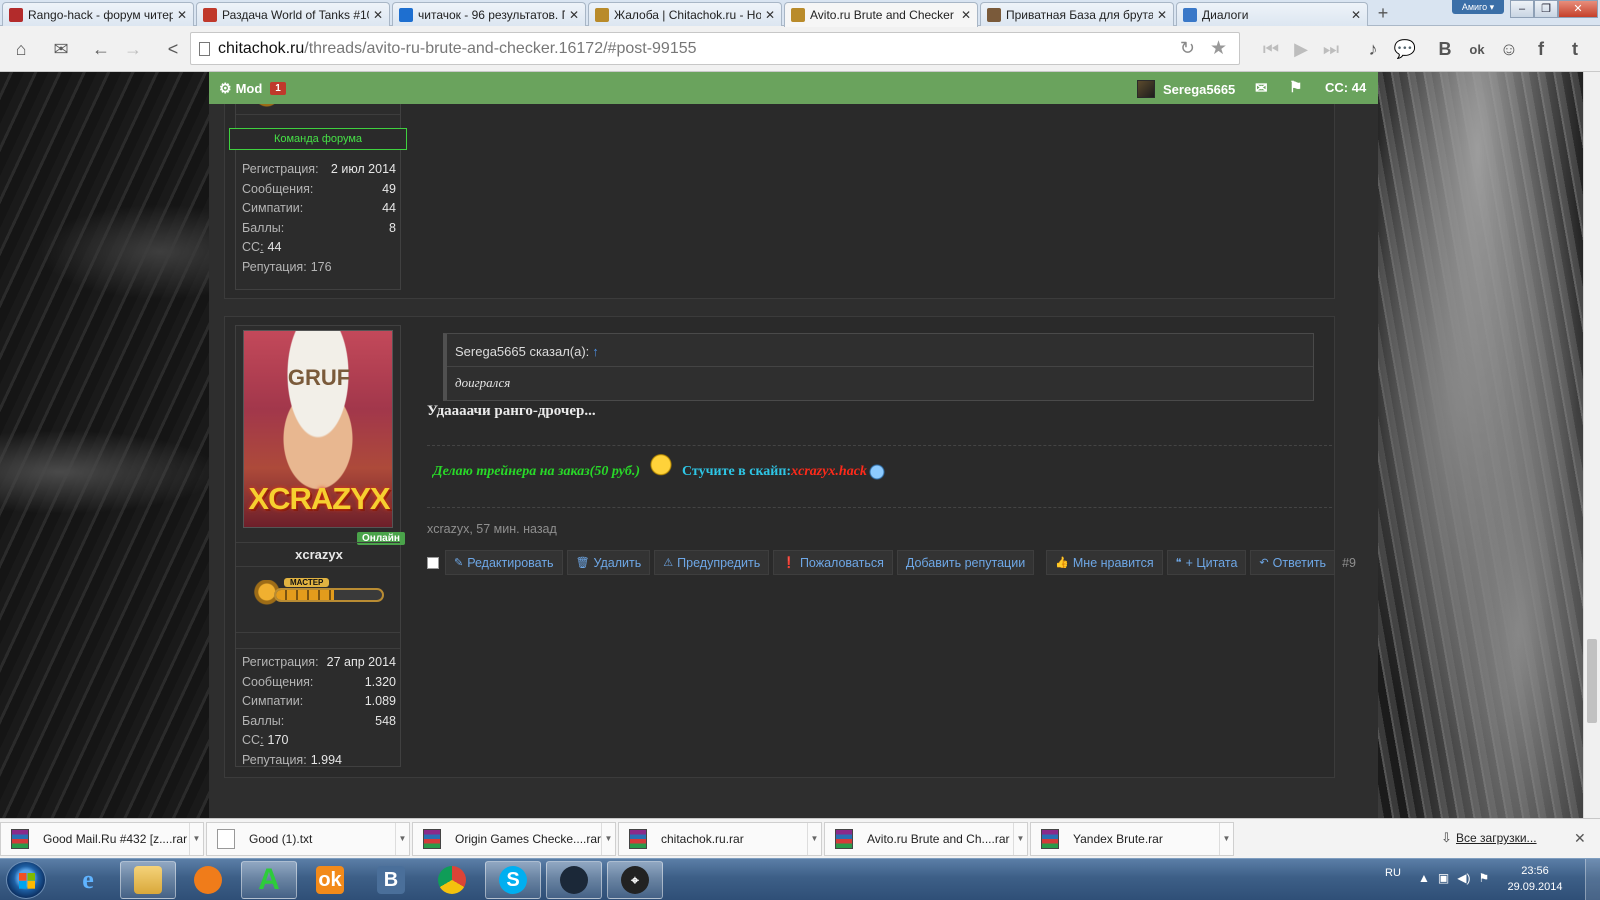 The width and height of the screenshot is (1600, 900). Describe the element at coordinates (1383, 13) in the screenshot. I see `new-tab-button: +` at that location.